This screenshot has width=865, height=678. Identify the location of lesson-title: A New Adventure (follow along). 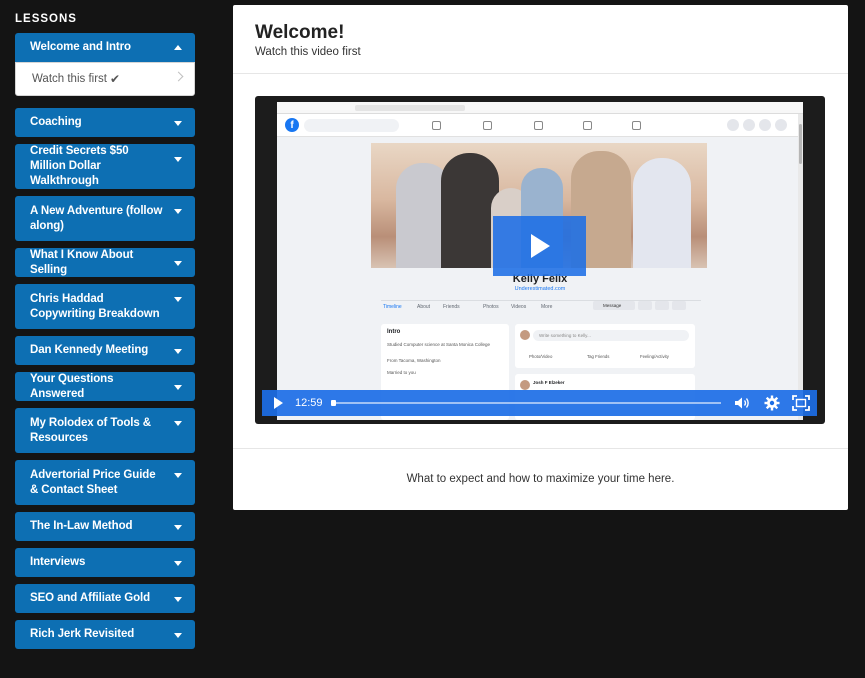
(96, 218).